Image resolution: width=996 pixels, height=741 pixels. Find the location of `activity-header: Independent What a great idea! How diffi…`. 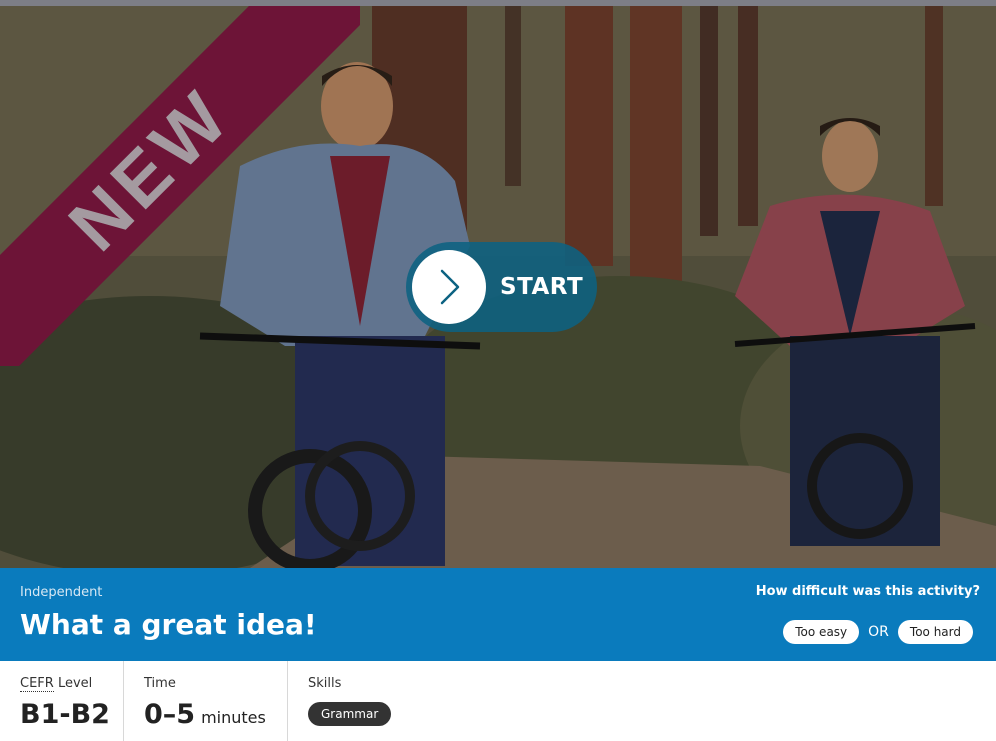

activity-header: Independent What a great idea! How diffi… is located at coordinates (498, 614).